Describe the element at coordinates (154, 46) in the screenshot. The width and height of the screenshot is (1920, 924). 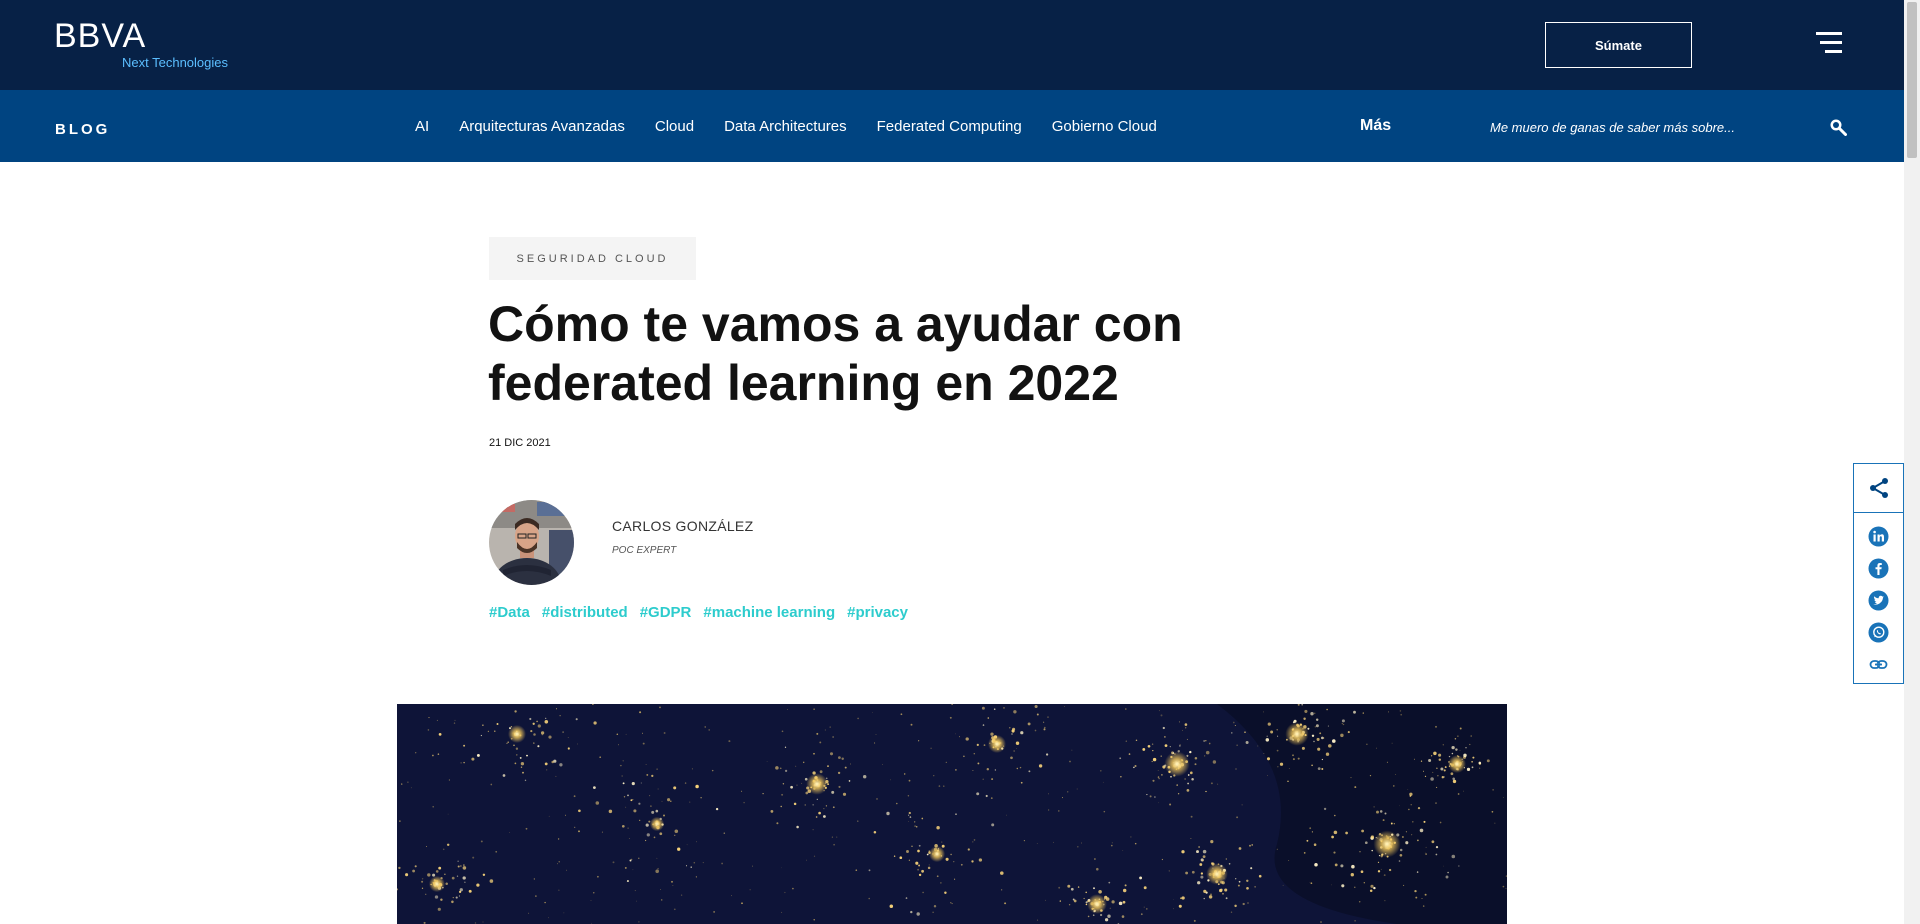
I see `bbva-logo: BBVA Next Technologies` at that location.